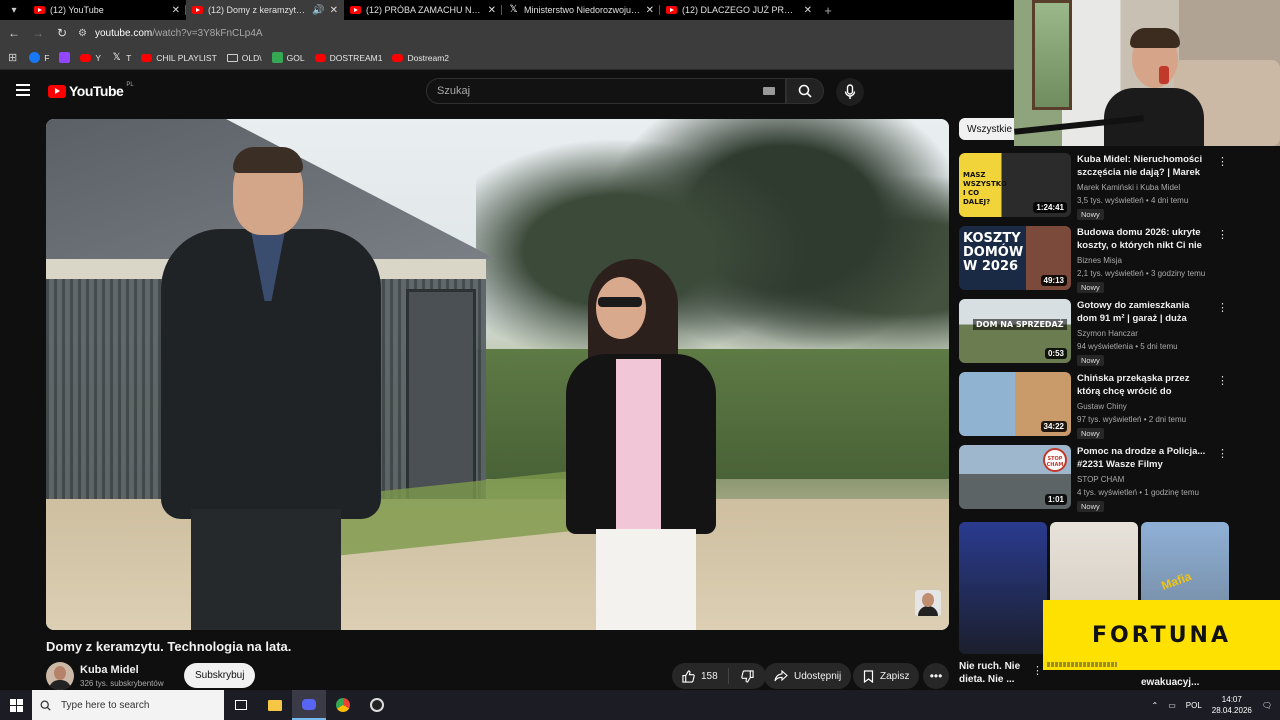  I want to click on chrome-app-icon, so click(343, 705).